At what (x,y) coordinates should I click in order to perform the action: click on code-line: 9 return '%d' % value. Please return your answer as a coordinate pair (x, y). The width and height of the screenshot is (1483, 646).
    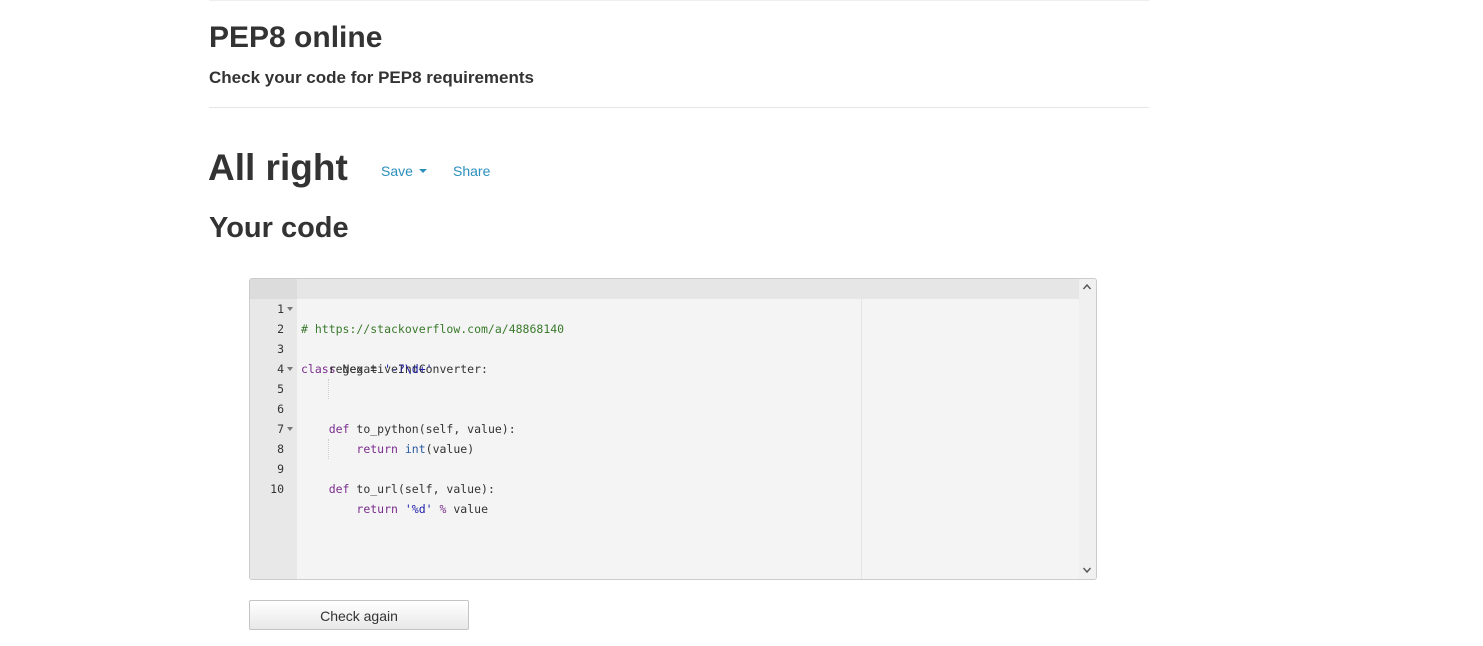
    Looking at the image, I should click on (664, 477).